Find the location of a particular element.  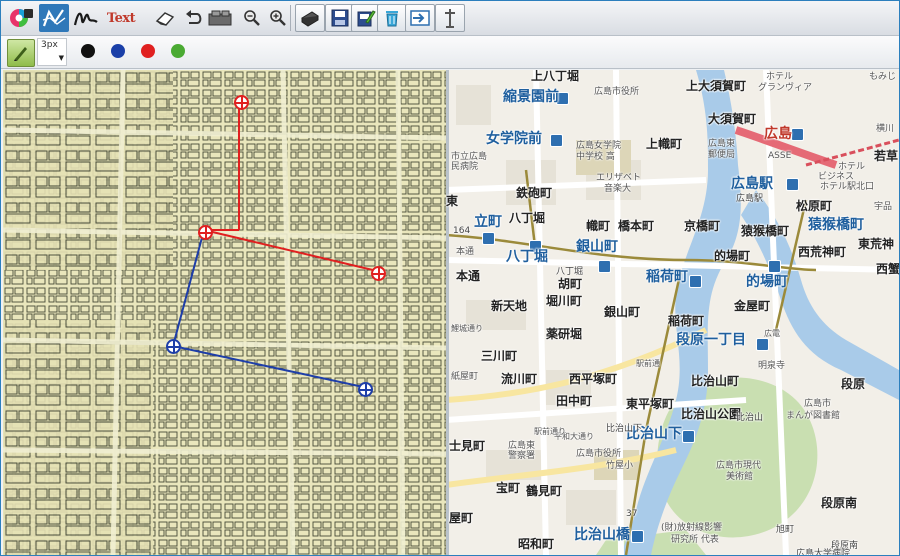

map-label: 銀山町 is located at coordinates (622, 312).